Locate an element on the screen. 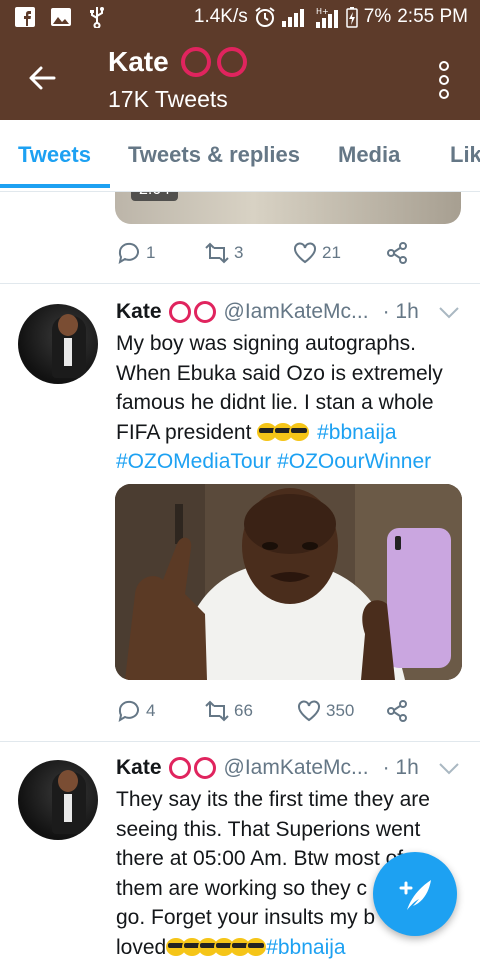  tweet-line: loved #bbnaija is located at coordinates (291, 946).